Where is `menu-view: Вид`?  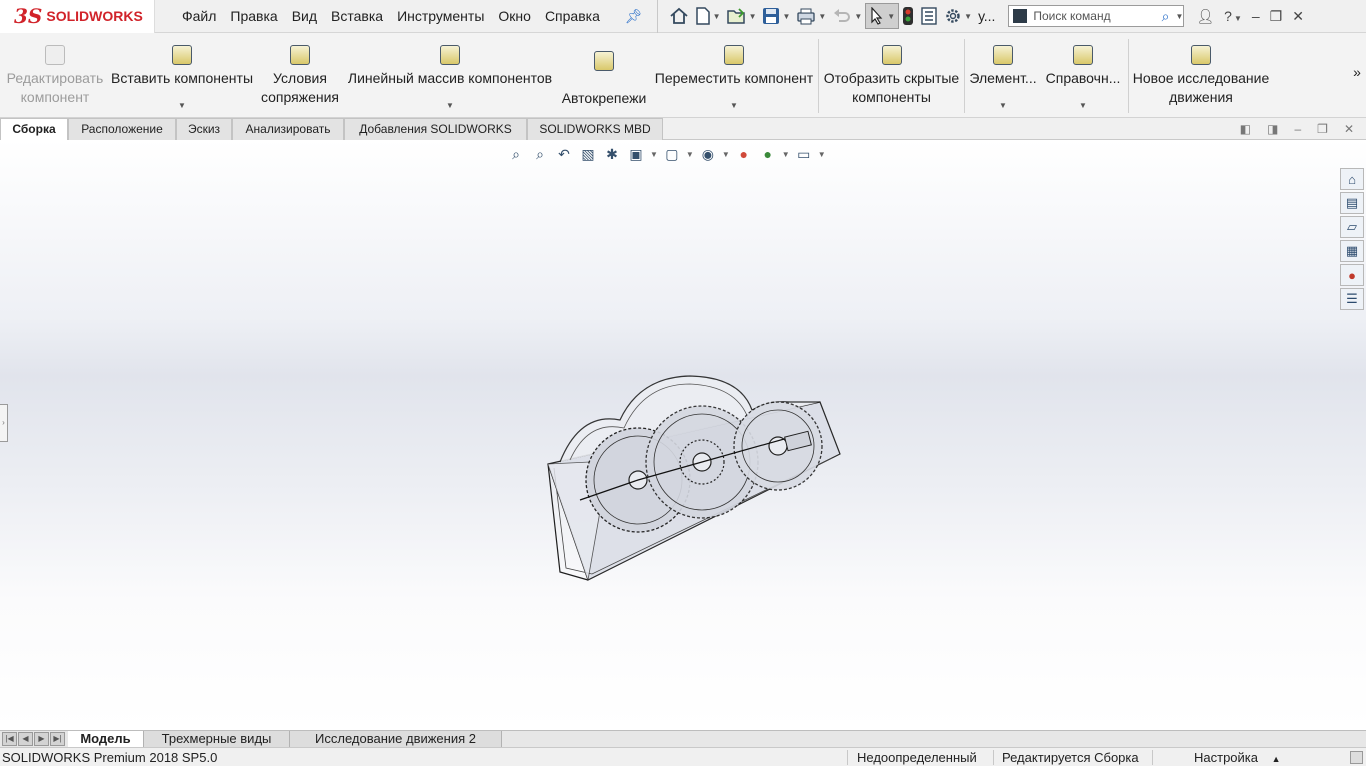 menu-view: Вид is located at coordinates (304, 16).